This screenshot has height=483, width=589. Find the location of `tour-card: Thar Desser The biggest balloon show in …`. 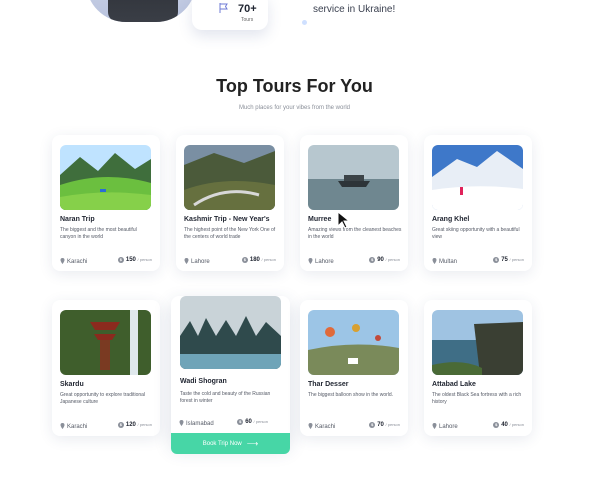

tour-card: Thar Desser The biggest balloon show in … is located at coordinates (354, 368).